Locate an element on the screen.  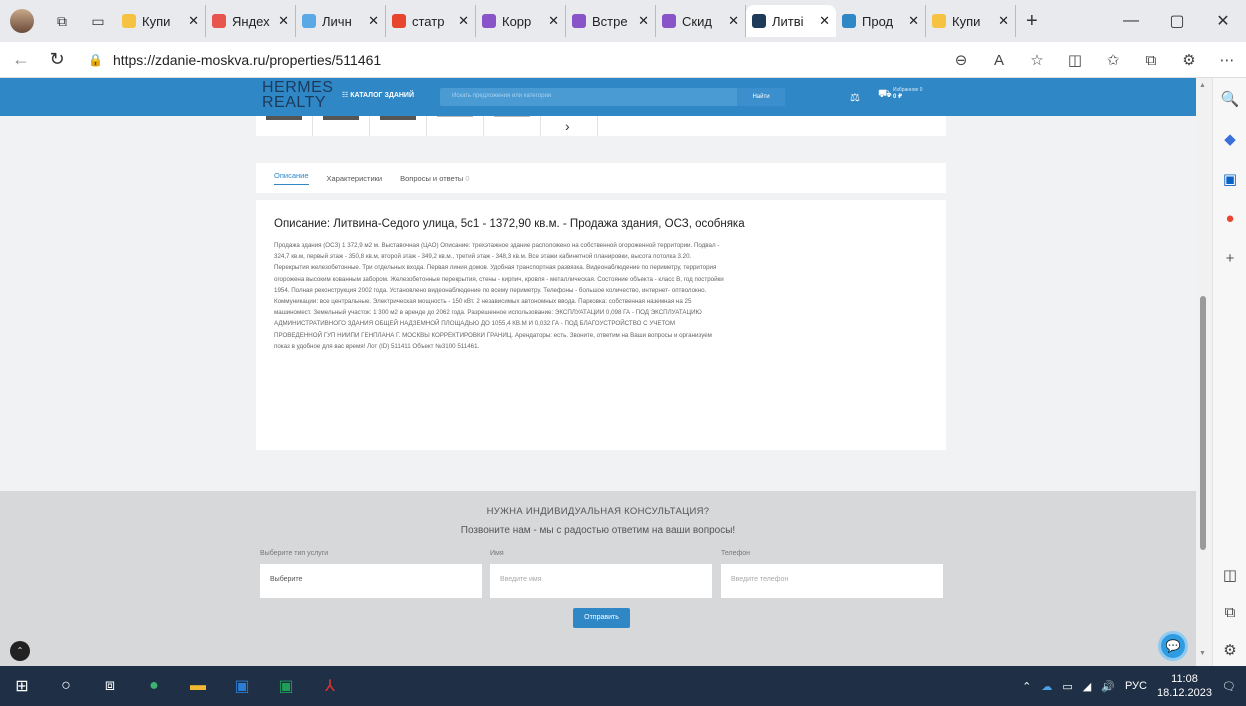
maximize-button: ▢ is located at coordinates (1177, 21).